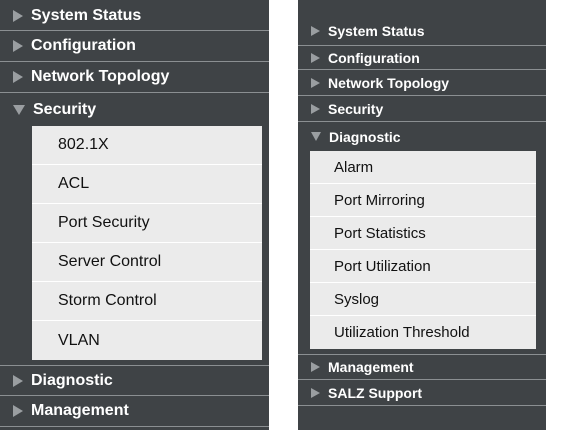 The height and width of the screenshot is (430, 574). I want to click on submenu-item-8021x: 802.1X, so click(147, 145).